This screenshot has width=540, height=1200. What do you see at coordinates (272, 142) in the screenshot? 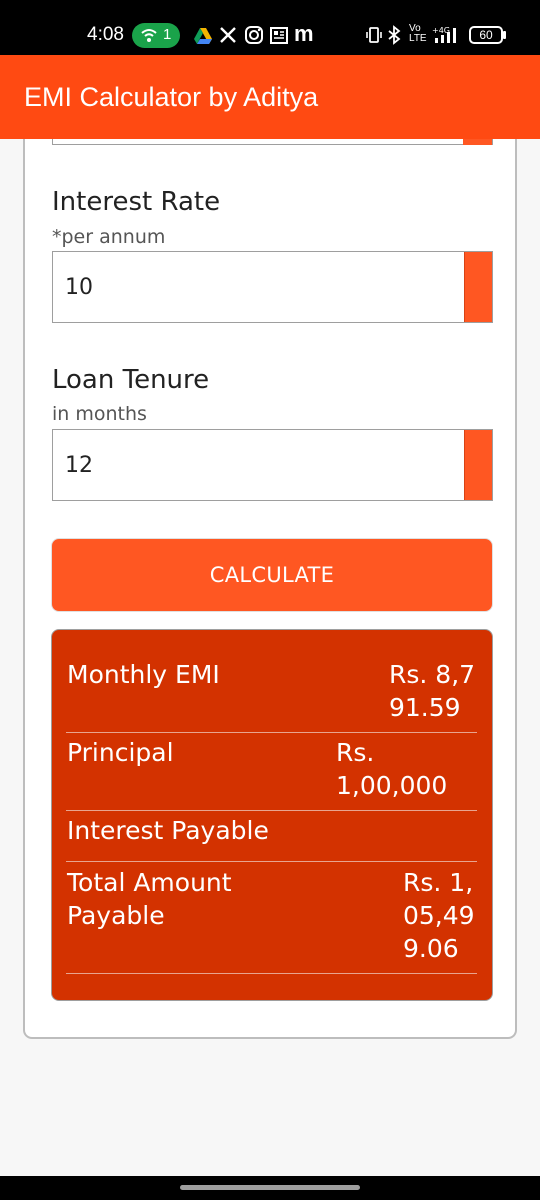
I see `loan-amount-field-edge` at bounding box center [272, 142].